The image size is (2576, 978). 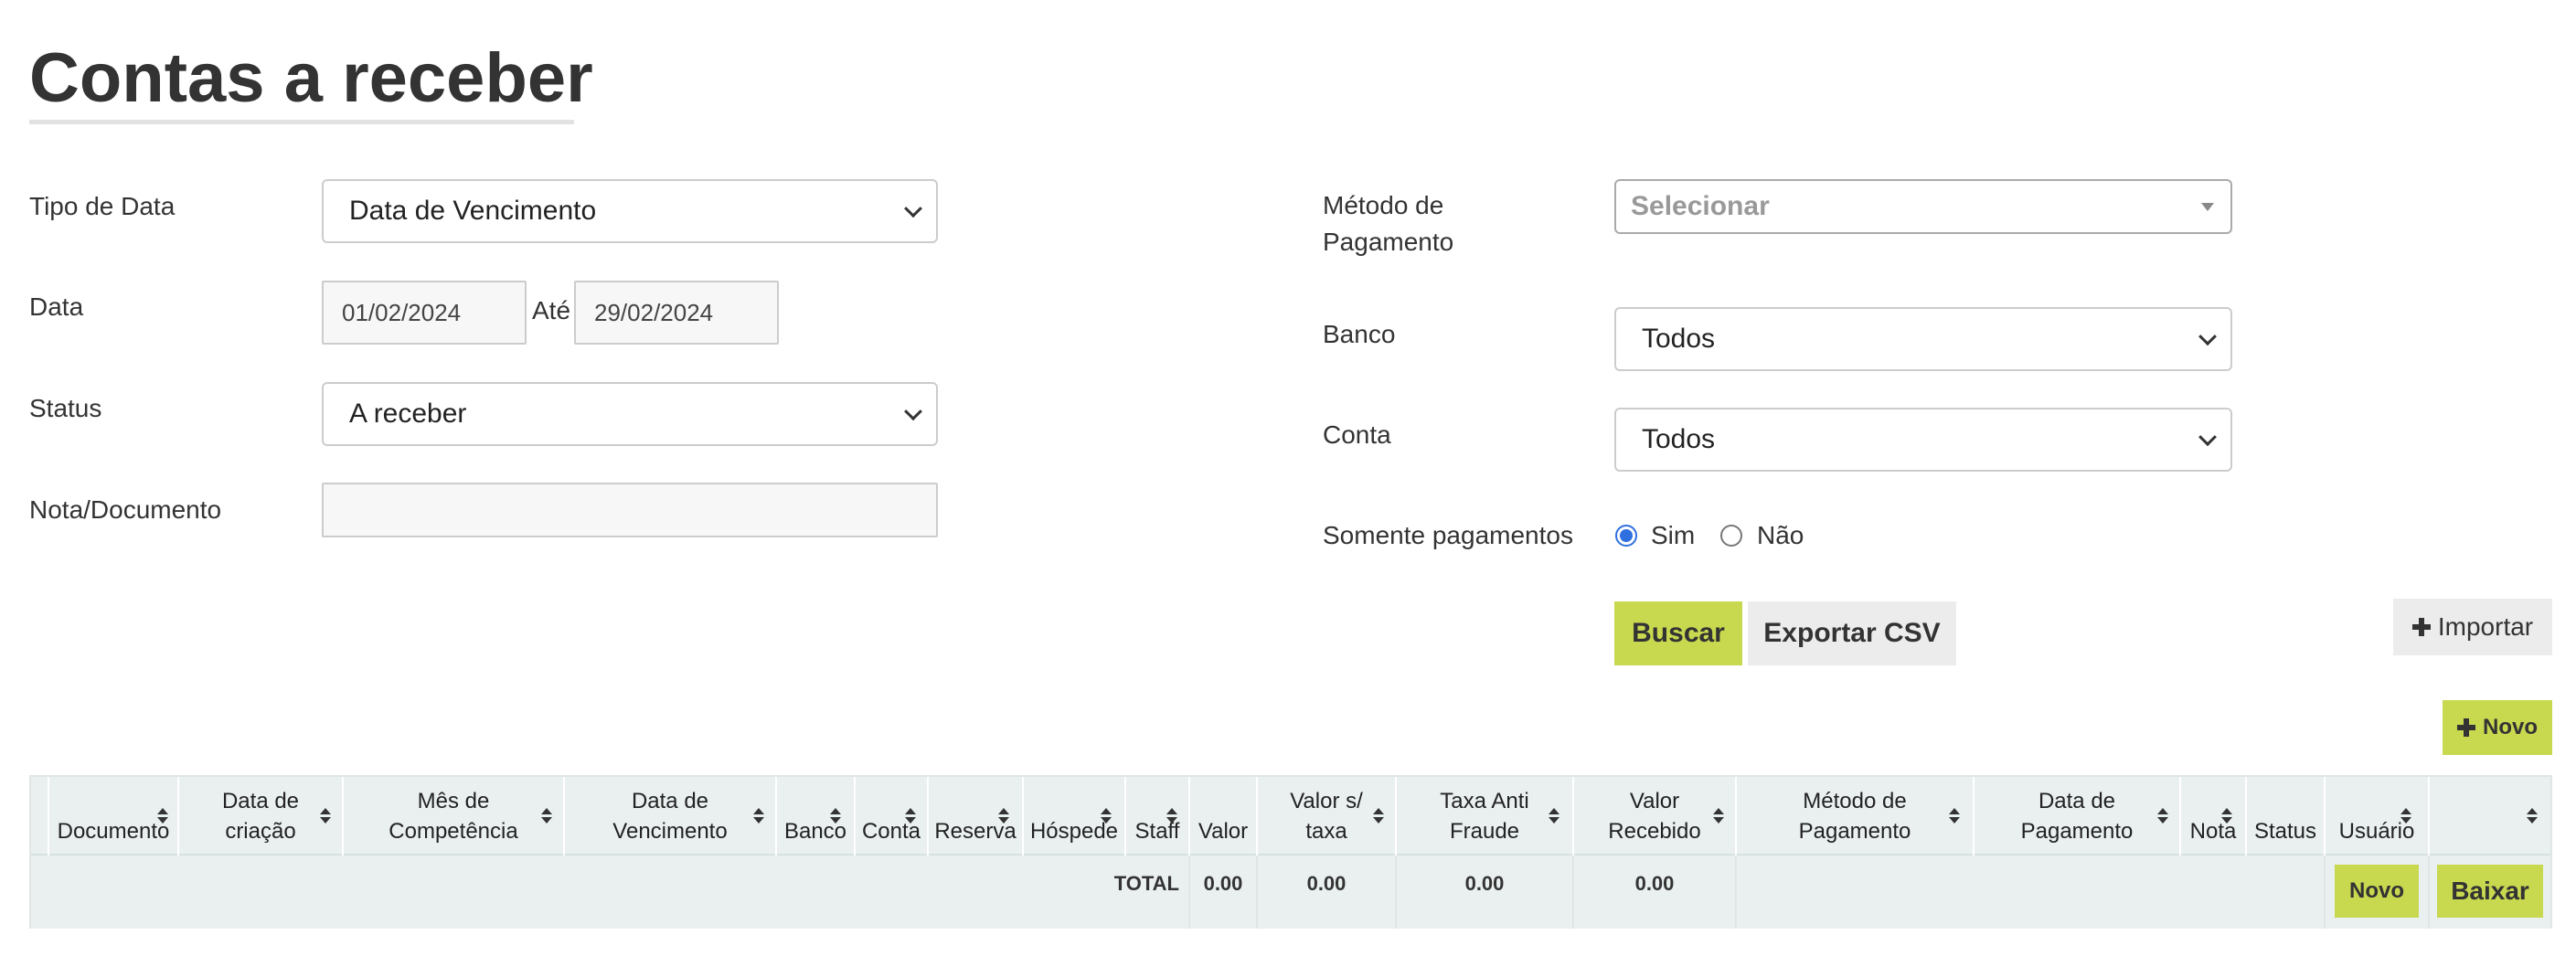 What do you see at coordinates (630, 414) in the screenshot?
I see `status-select: A receber` at bounding box center [630, 414].